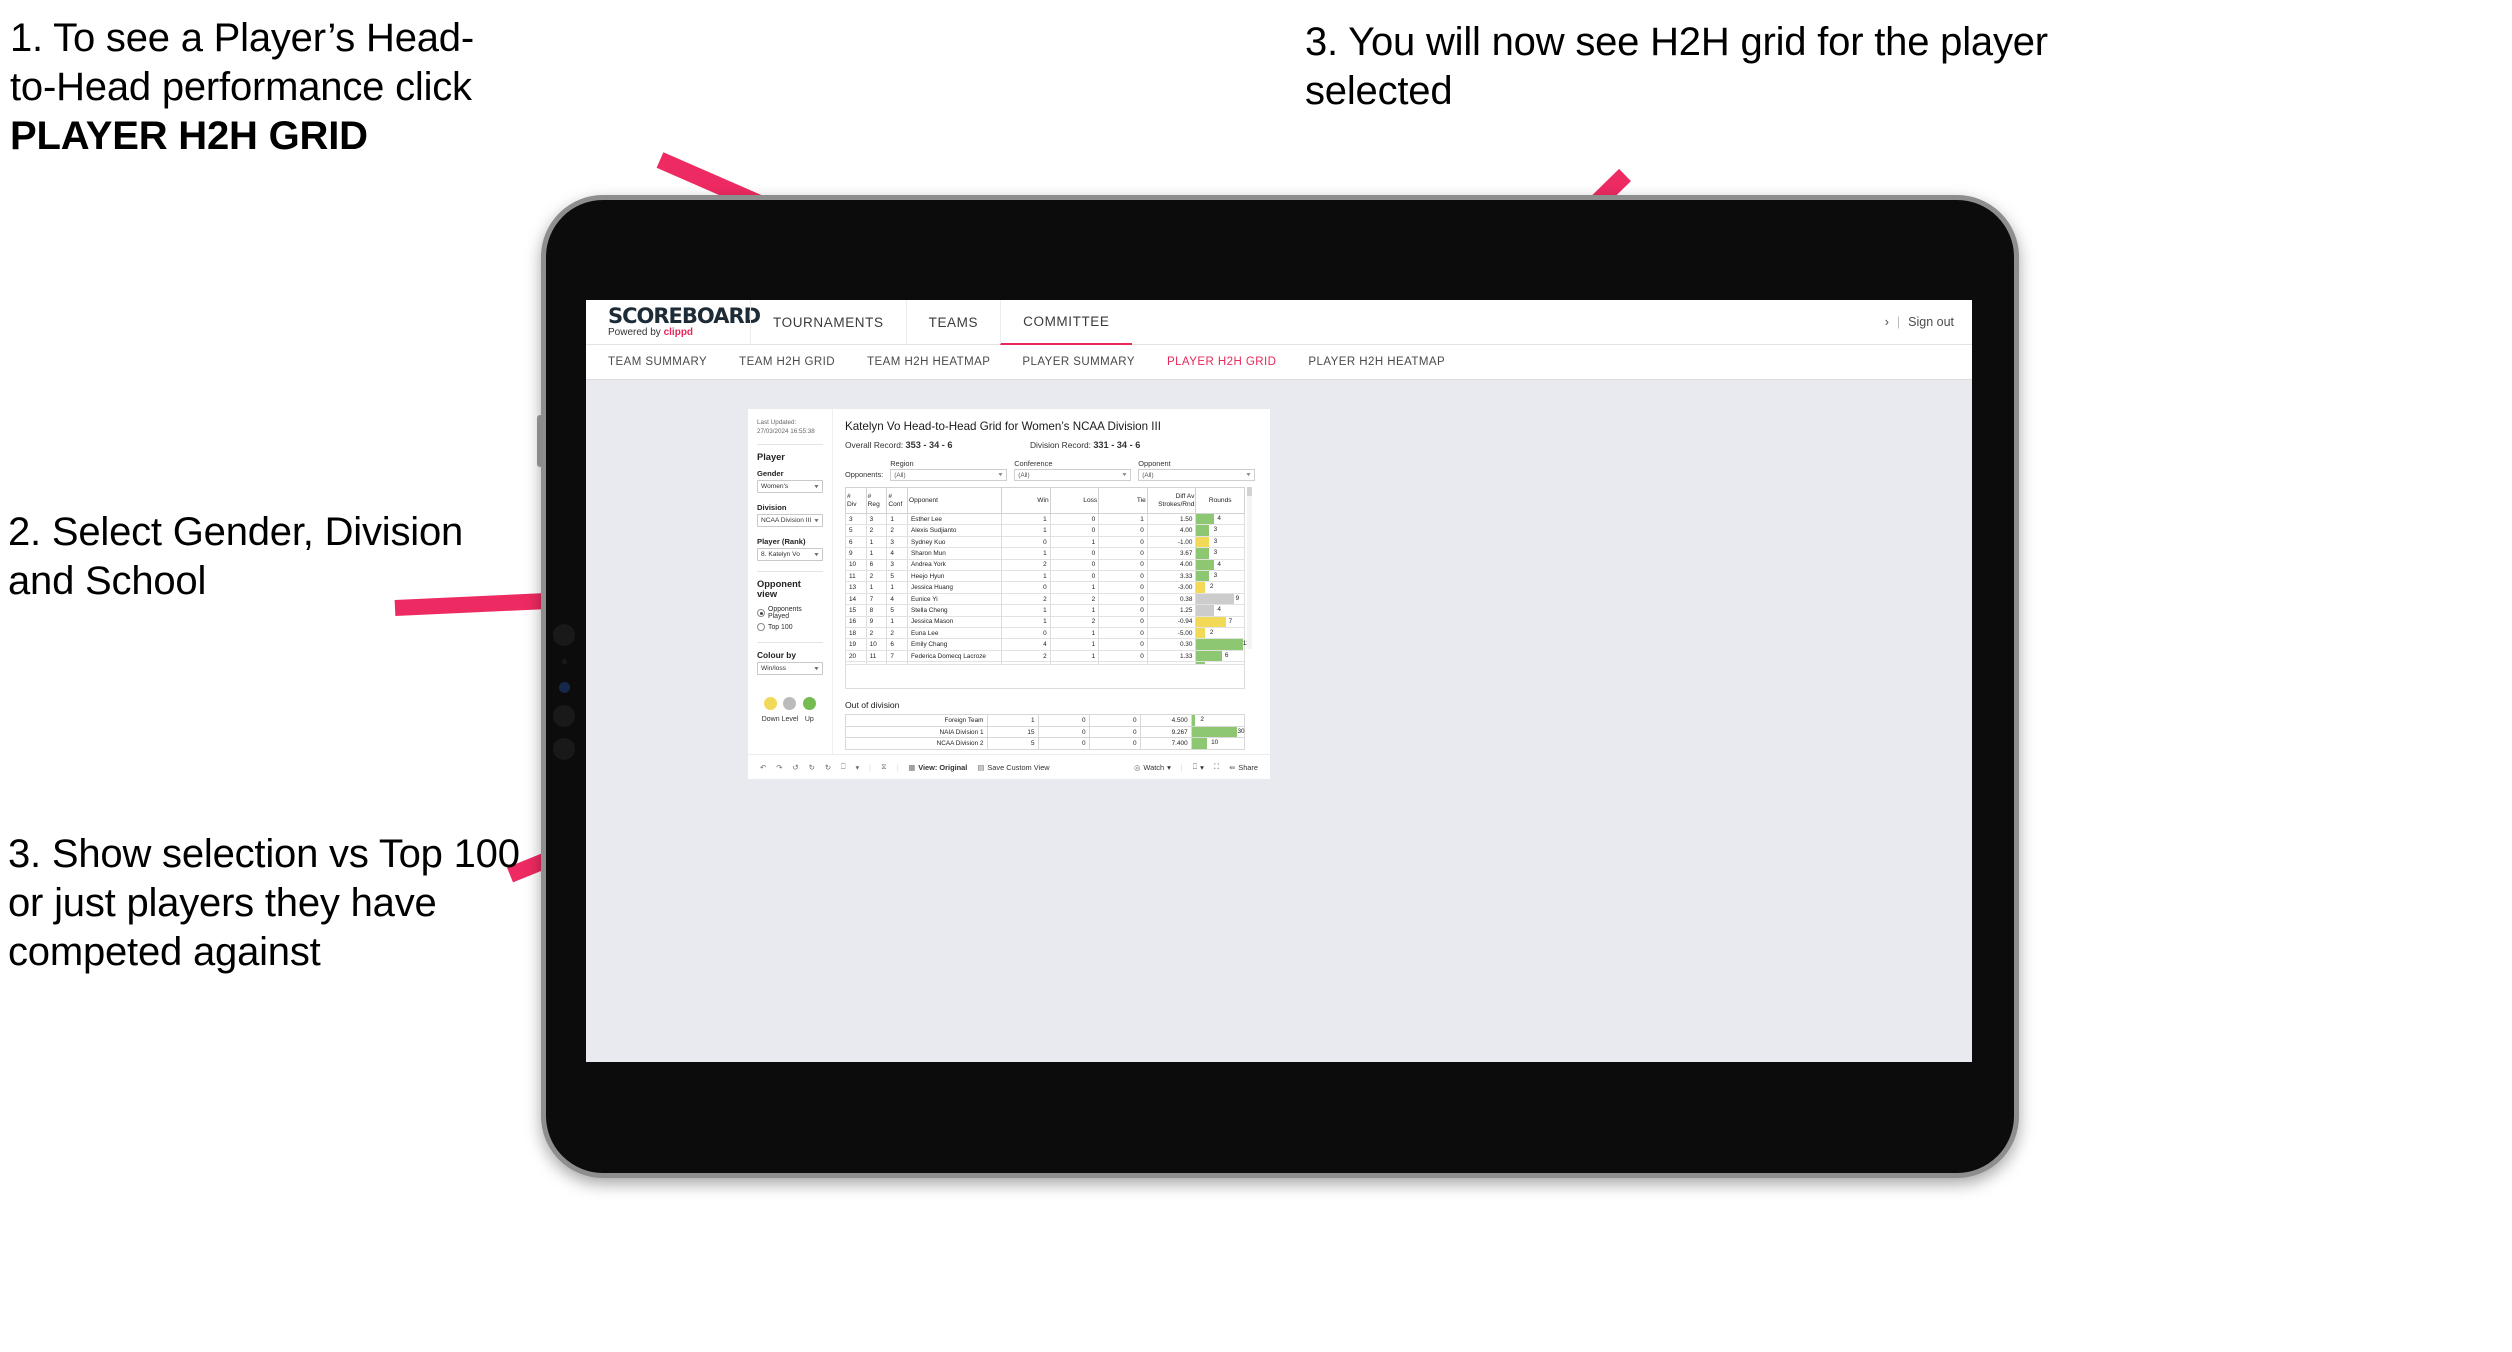 The width and height of the screenshot is (2512, 1352). What do you see at coordinates (1887, 322) in the screenshot?
I see `chevron-right-icon: ›` at bounding box center [1887, 322].